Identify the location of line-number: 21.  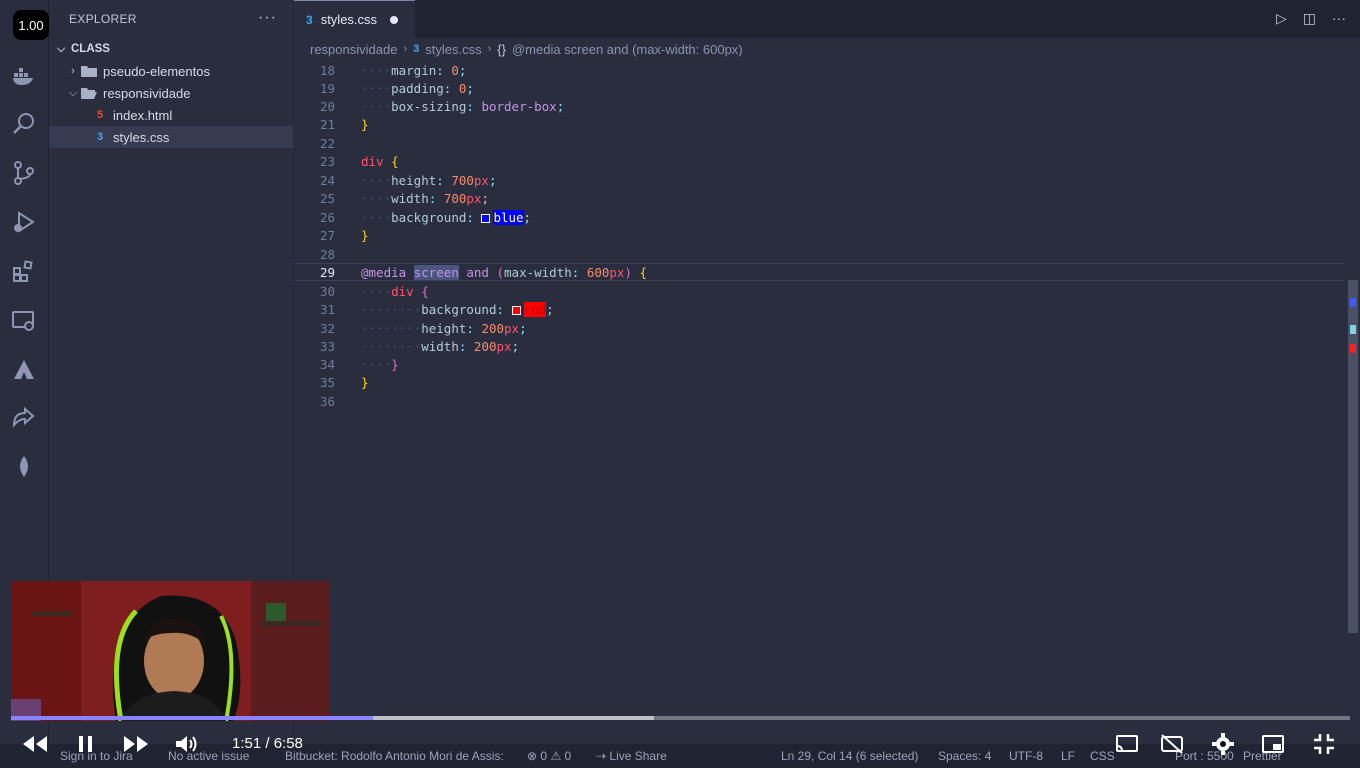
(327, 124).